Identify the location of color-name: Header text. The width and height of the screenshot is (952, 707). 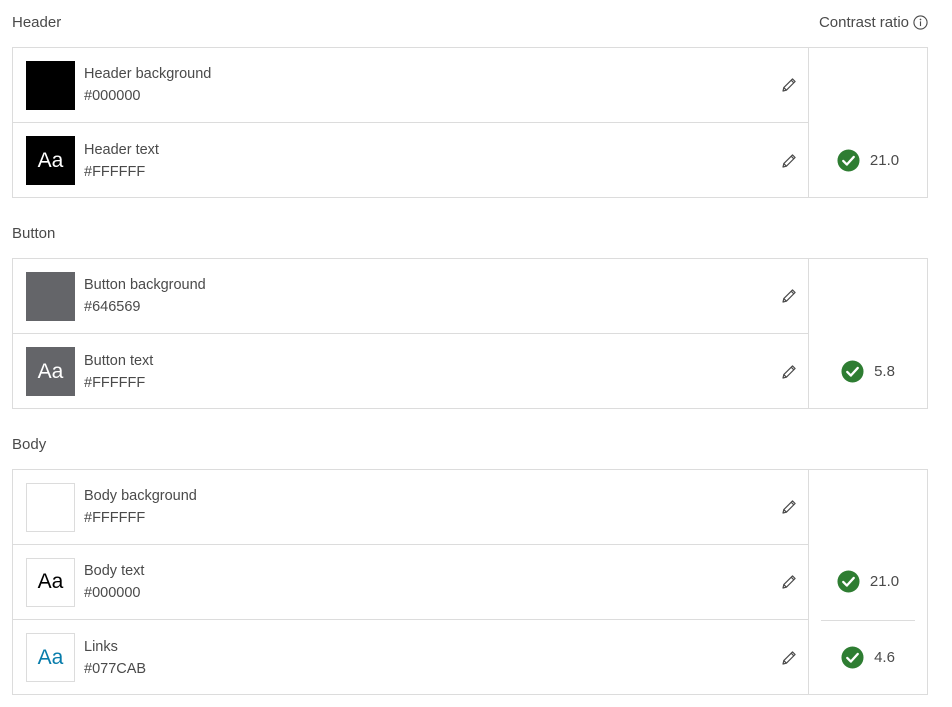
(121, 149).